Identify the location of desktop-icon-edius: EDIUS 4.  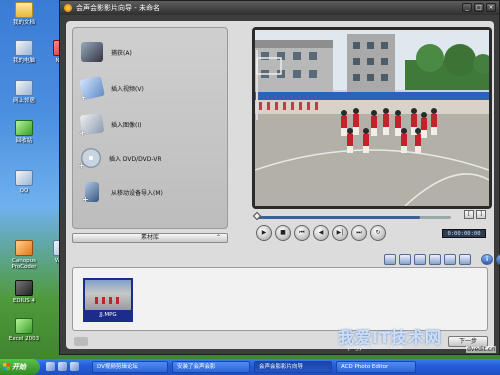
(24, 292).